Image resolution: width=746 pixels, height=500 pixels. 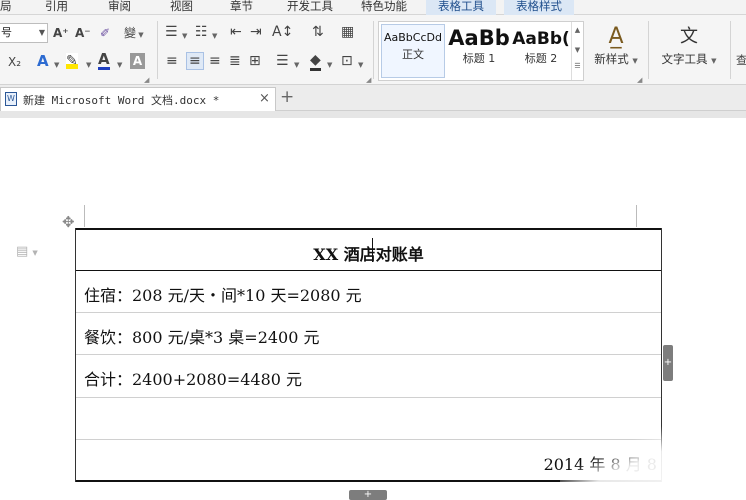 What do you see at coordinates (413, 54) in the screenshot?
I see `style-name: 正文` at bounding box center [413, 54].